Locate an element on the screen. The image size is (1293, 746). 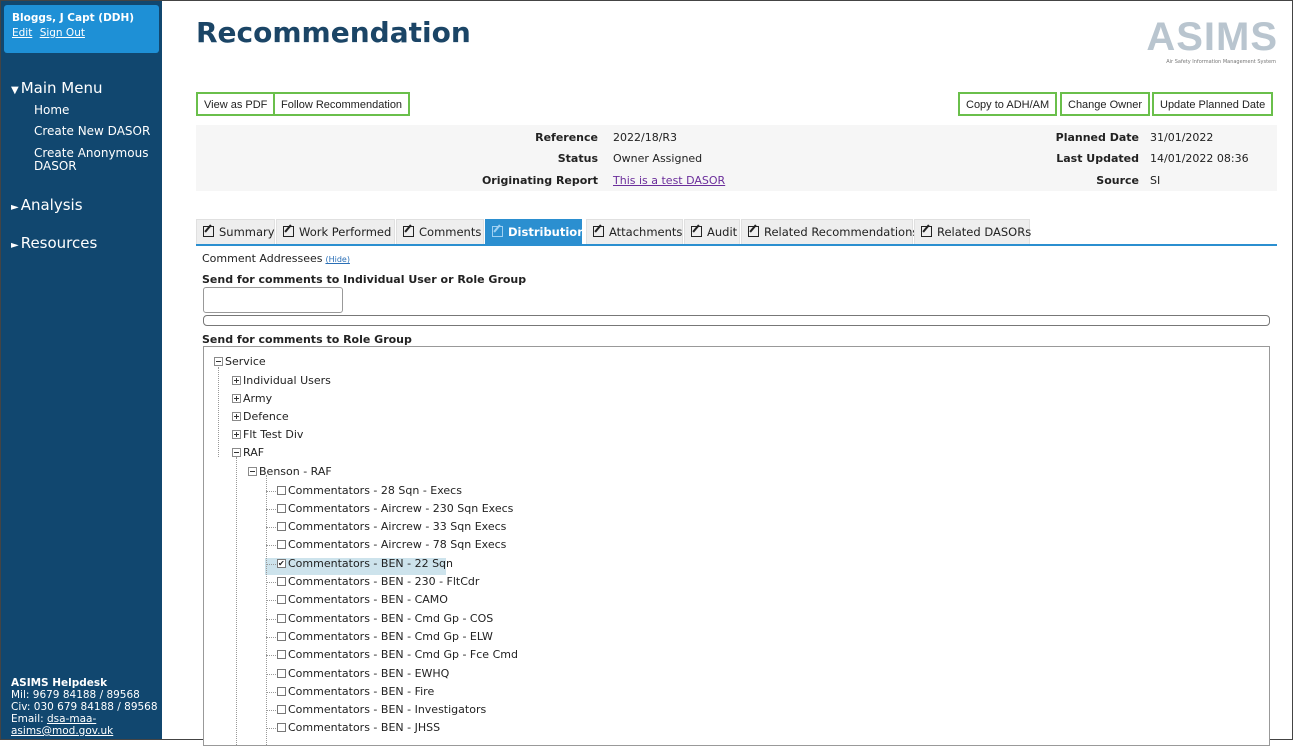
tab-related-recommendations: Related Recommendations is located at coordinates (829, 231).